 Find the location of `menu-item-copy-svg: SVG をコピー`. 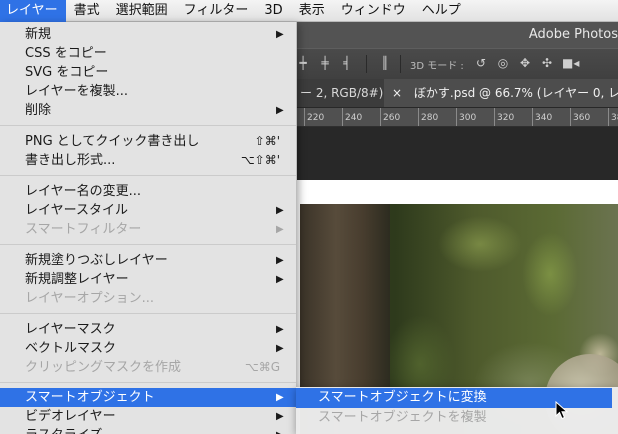

menu-item-copy-svg: SVG をコピー is located at coordinates (148, 72).